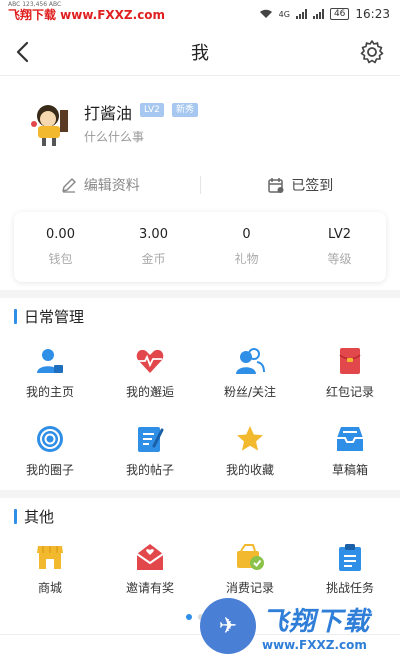 This screenshot has width=400, height=667. I want to click on stat-label: 钱包, so click(60, 259).